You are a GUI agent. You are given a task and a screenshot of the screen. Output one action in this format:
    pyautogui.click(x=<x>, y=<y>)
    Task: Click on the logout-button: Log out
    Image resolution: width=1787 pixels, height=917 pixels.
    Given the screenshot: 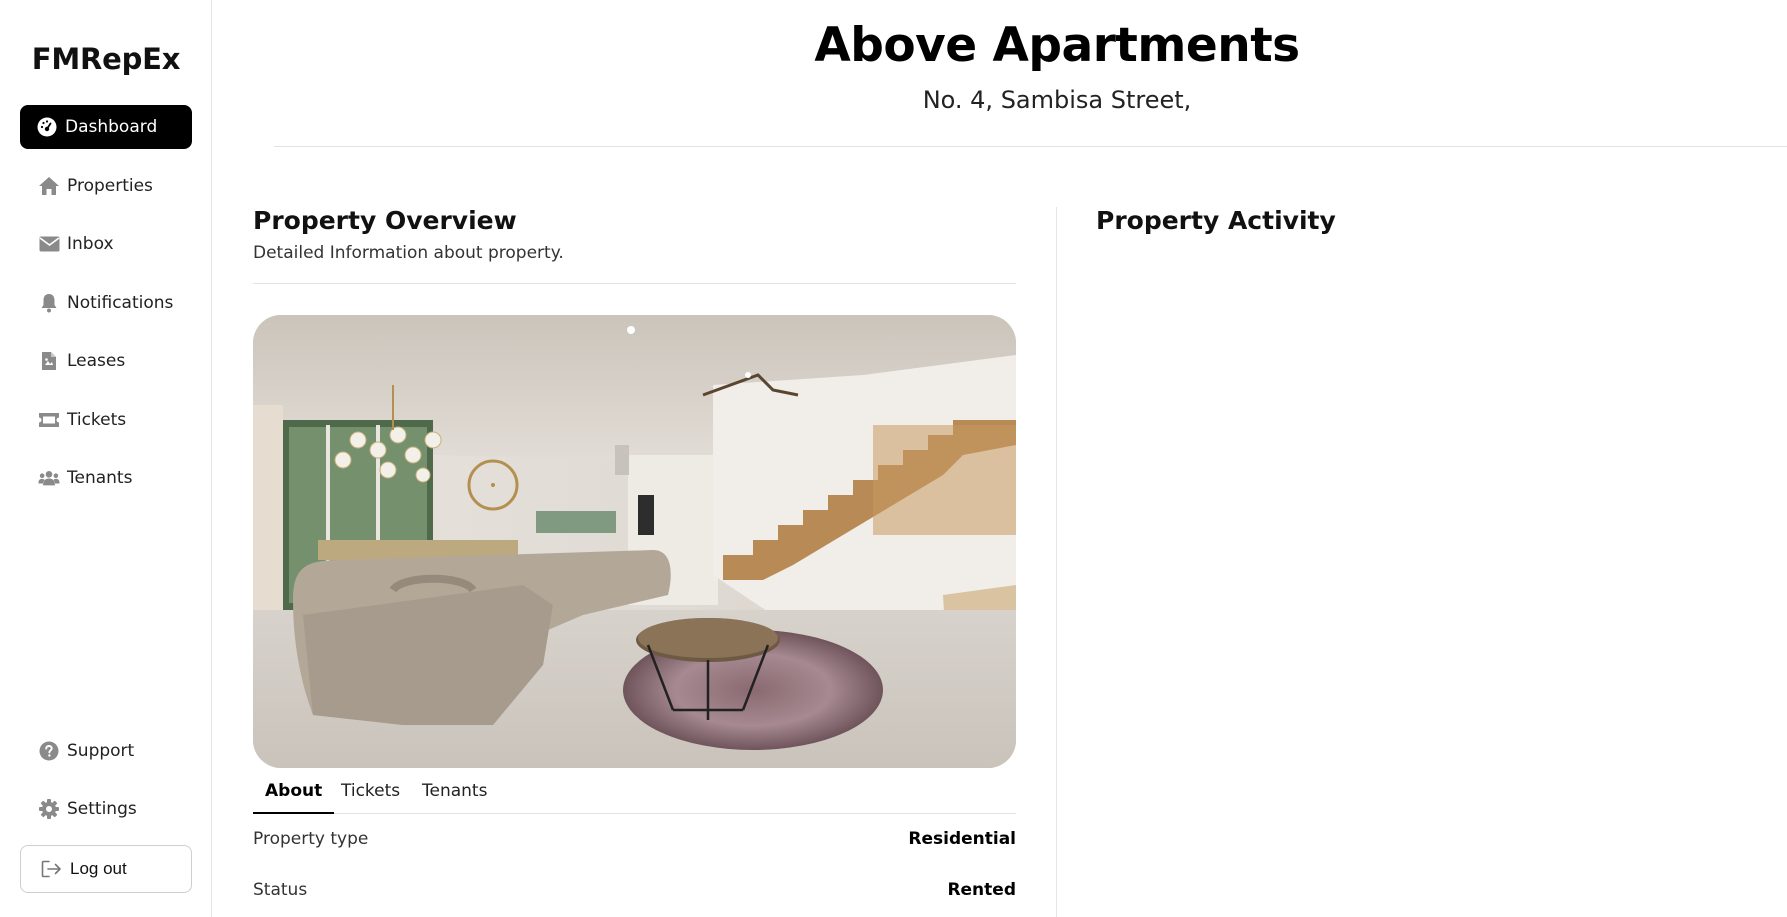 What is the action you would take?
    pyautogui.click(x=106, y=869)
    